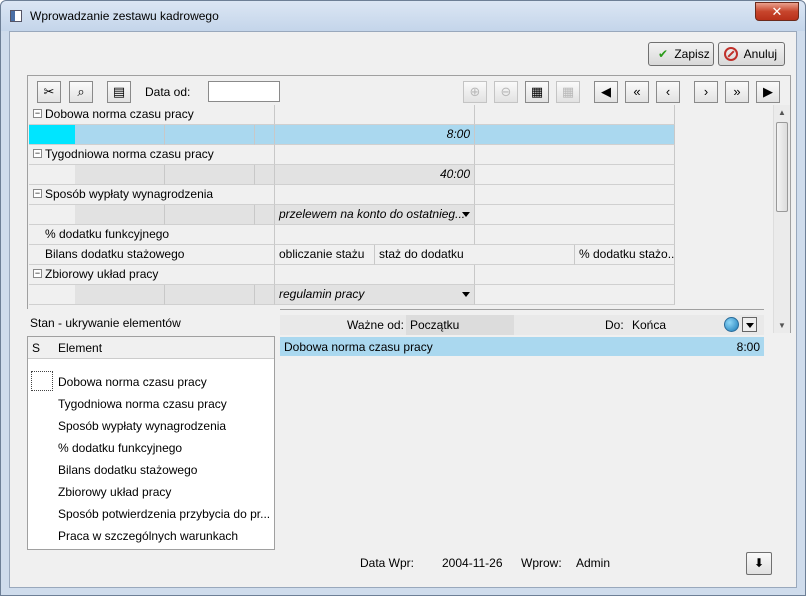 Image resolution: width=806 pixels, height=596 pixels. What do you see at coordinates (782, 112) in the screenshot?
I see `scroll-up-icon: ▲` at bounding box center [782, 112].